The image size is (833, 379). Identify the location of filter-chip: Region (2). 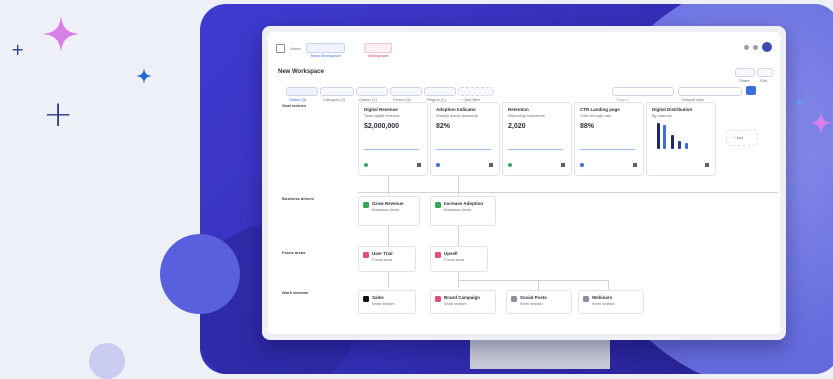
(440, 94).